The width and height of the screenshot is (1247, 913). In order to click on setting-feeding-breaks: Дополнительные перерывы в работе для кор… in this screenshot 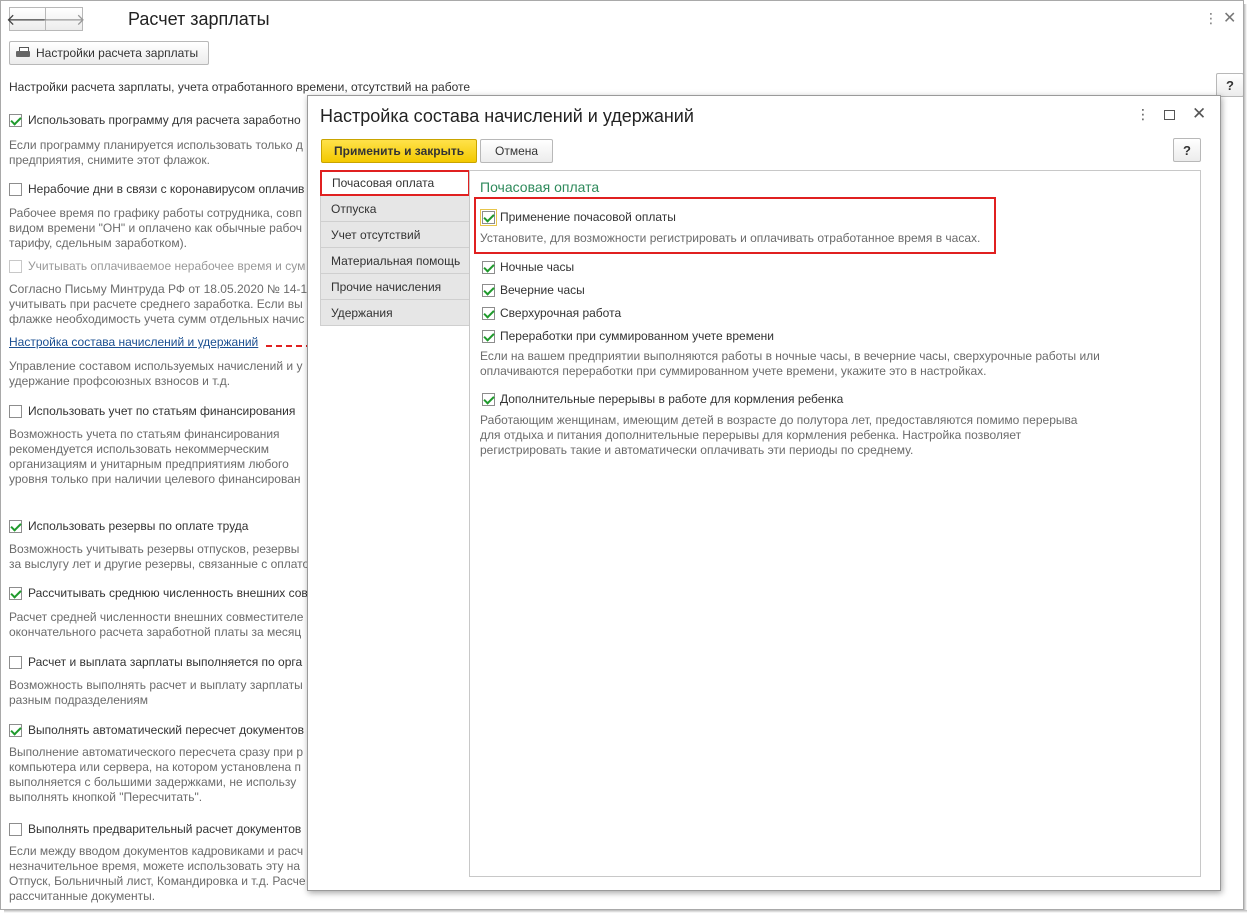, I will do `click(662, 399)`.